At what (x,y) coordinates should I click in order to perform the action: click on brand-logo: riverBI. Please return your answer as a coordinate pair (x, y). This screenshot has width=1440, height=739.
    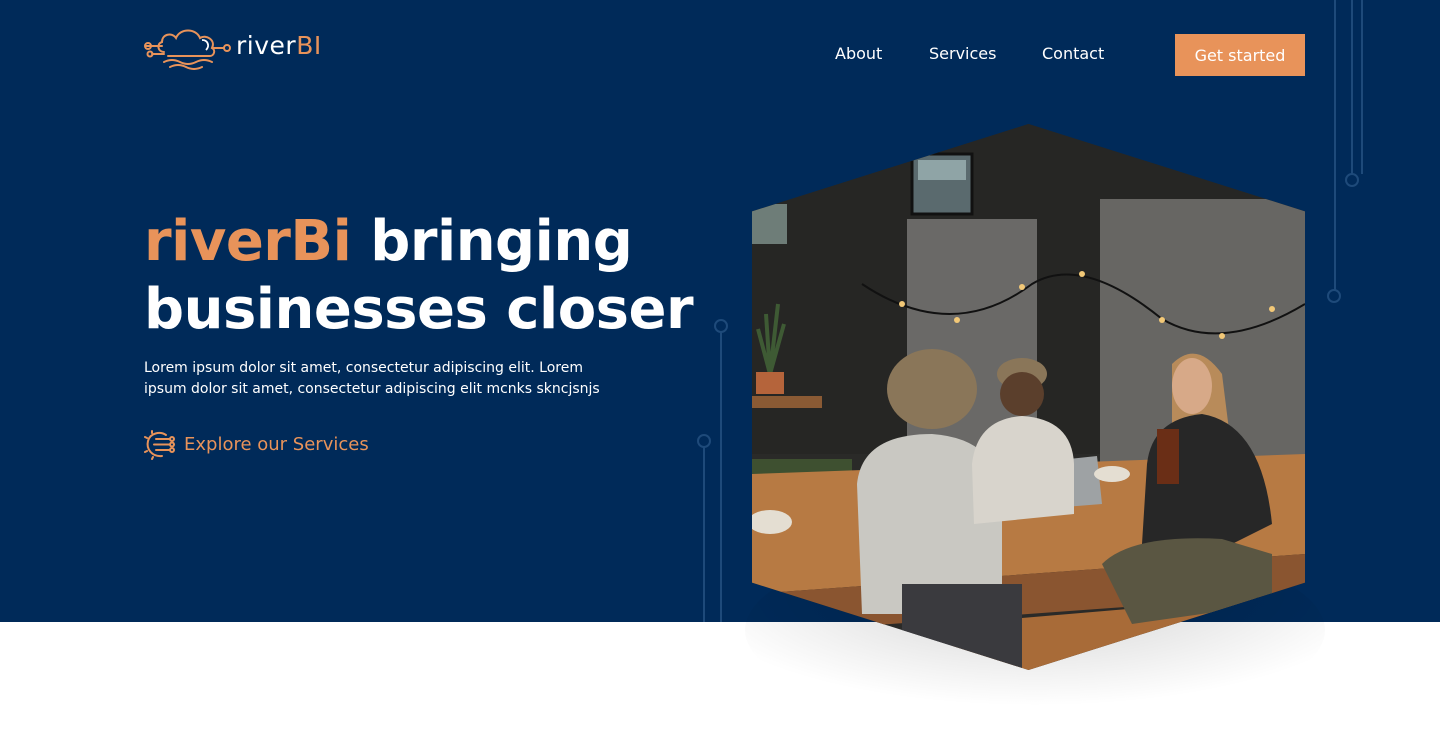
    Looking at the image, I should click on (233, 46).